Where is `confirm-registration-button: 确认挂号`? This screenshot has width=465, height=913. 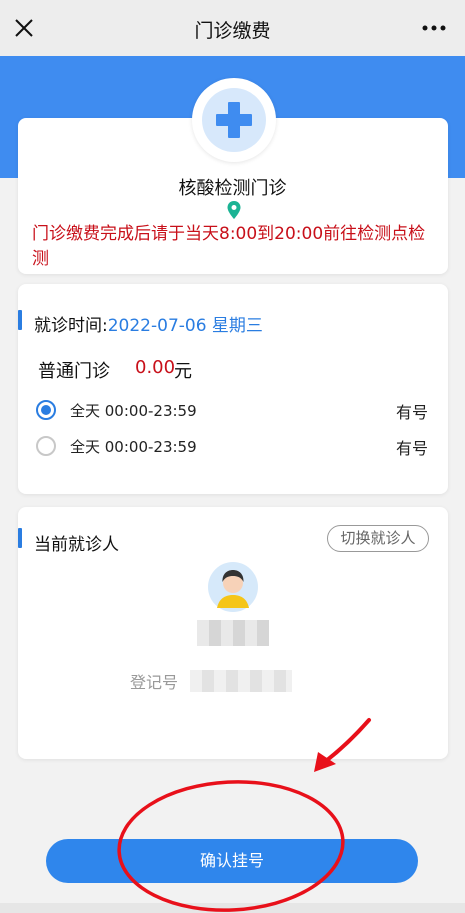 confirm-registration-button: 确认挂号 is located at coordinates (232, 861).